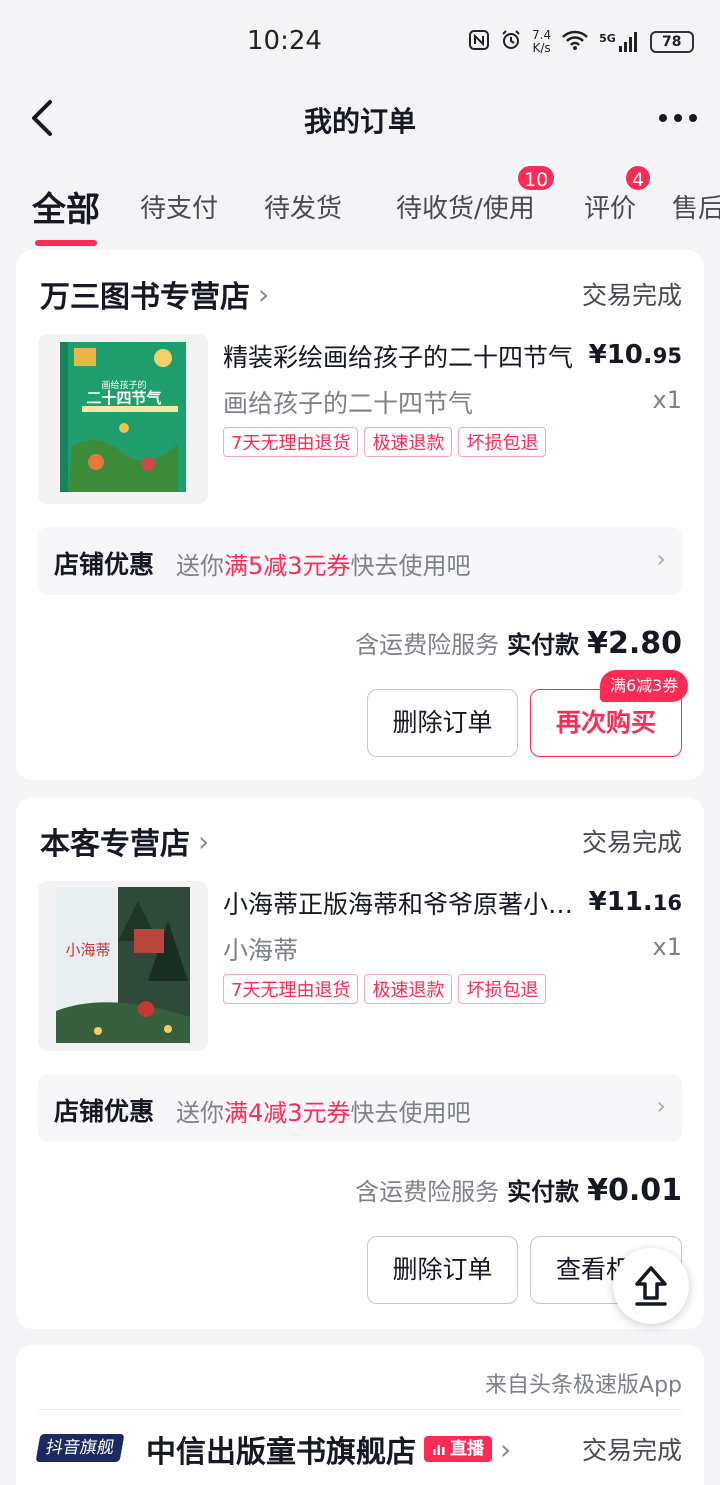 Image resolution: width=720 pixels, height=1485 pixels. I want to click on product-cover: 画给孩子的 二十四节气, so click(123, 419).